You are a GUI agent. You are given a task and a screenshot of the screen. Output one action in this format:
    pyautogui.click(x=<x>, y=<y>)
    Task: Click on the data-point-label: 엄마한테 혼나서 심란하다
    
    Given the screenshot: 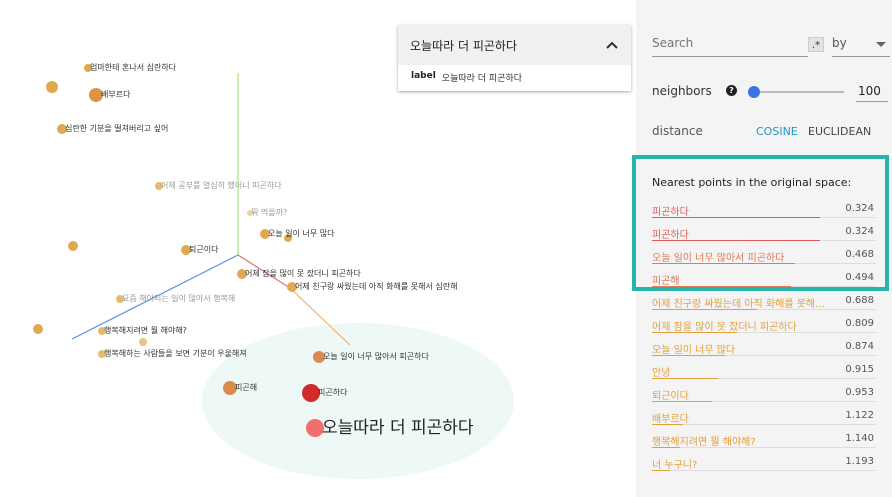 What is the action you would take?
    pyautogui.click(x=133, y=67)
    